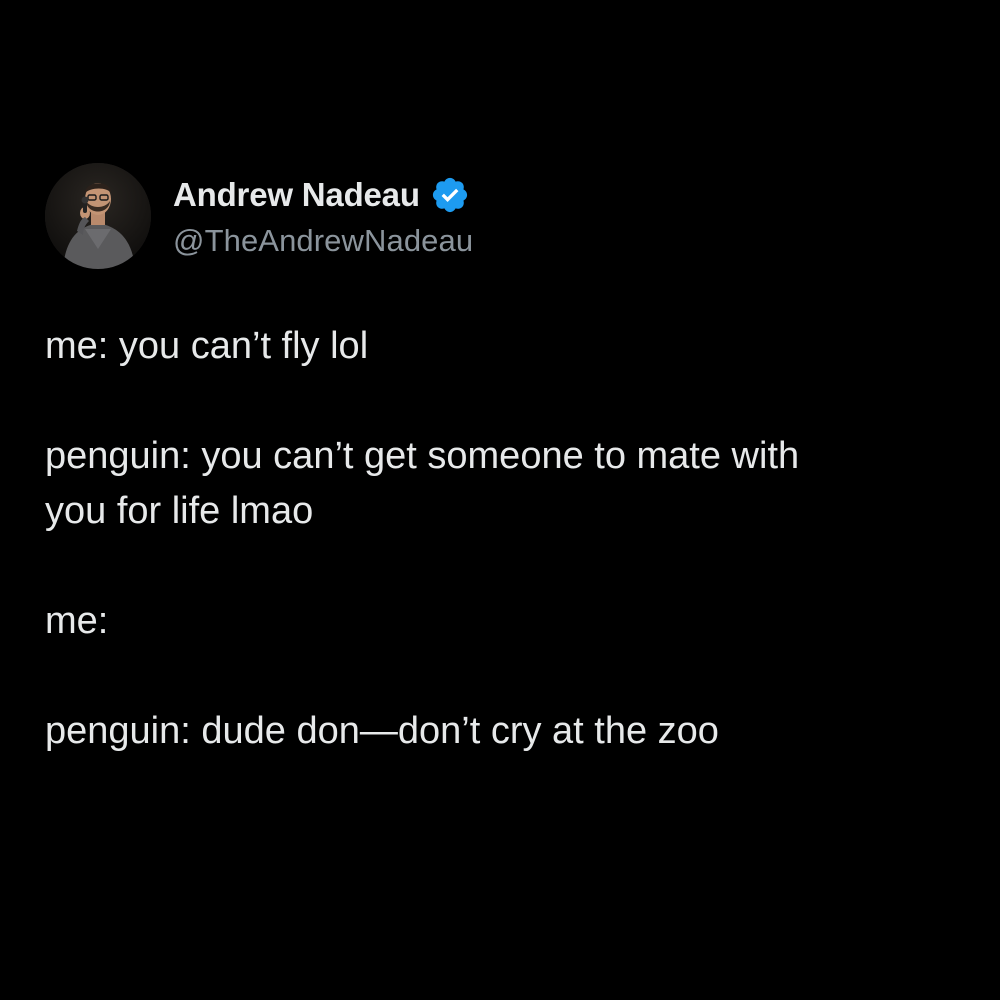  I want to click on author-handle: @TheAndrewNadeau, so click(323, 241).